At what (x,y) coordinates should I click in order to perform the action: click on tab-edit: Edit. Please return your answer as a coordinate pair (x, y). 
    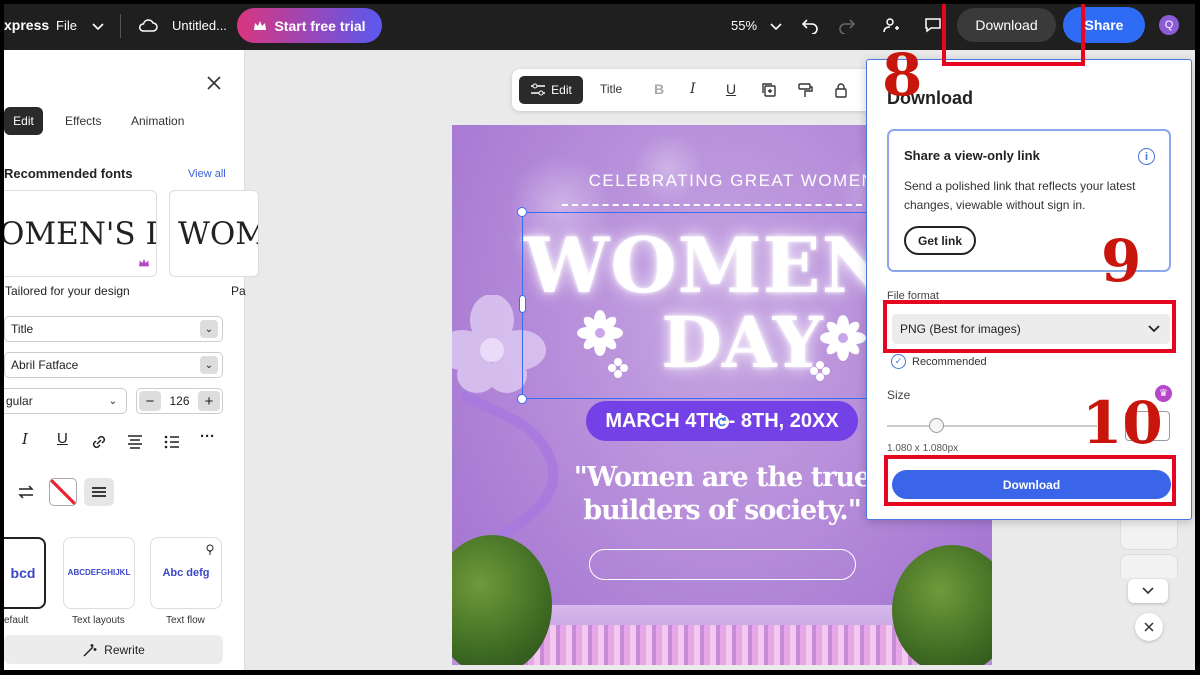
    Looking at the image, I should click on (23, 121).